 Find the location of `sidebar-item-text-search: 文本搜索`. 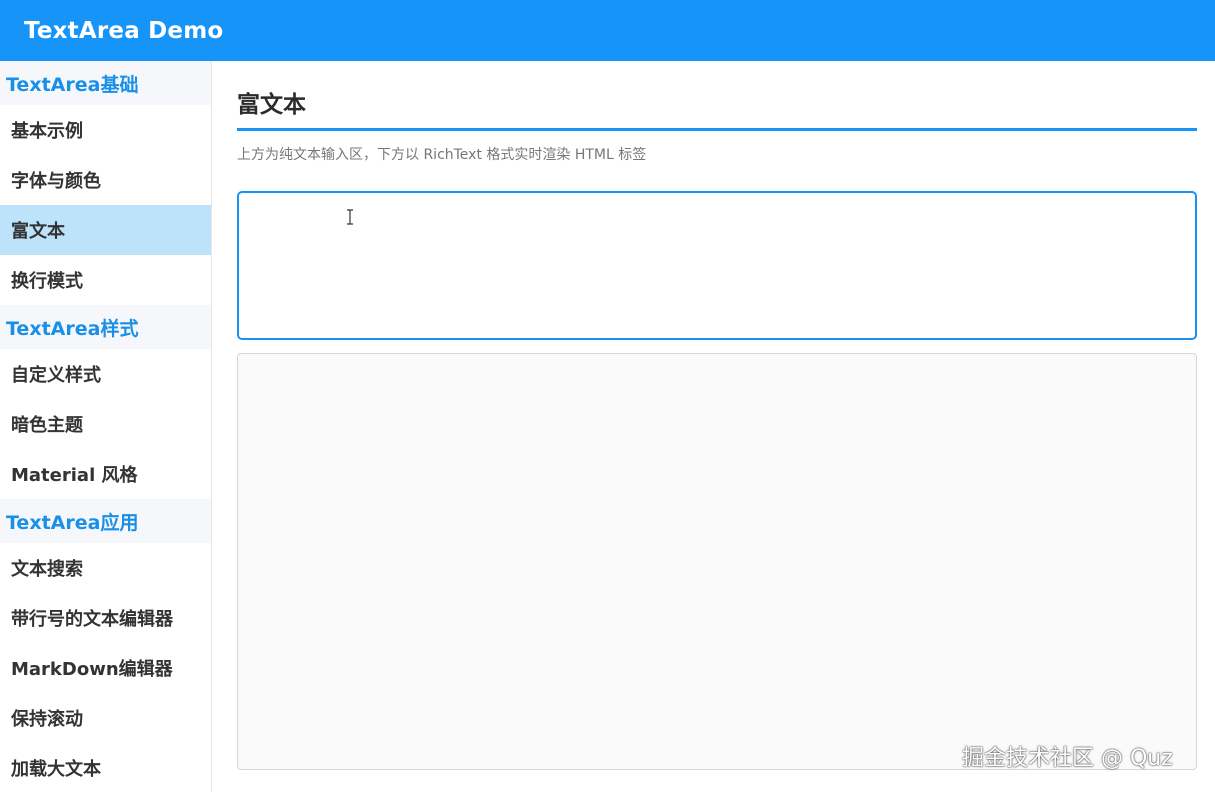

sidebar-item-text-search: 文本搜索 is located at coordinates (105, 568).